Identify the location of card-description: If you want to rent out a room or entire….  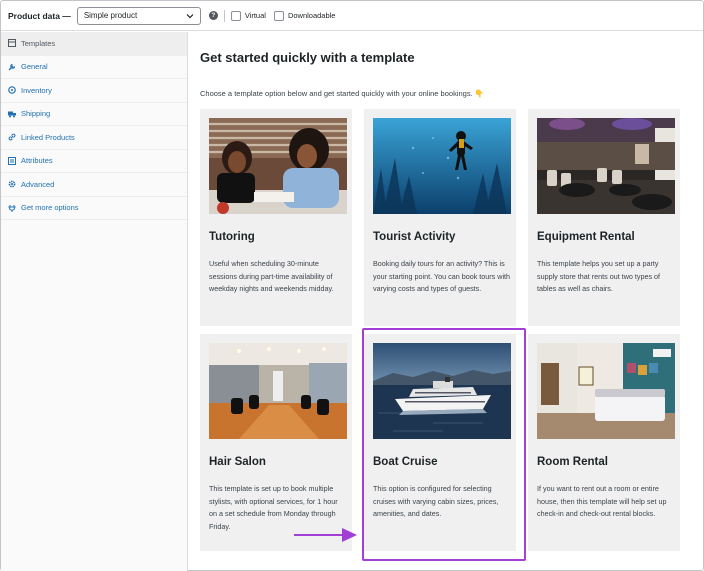
(602, 501).